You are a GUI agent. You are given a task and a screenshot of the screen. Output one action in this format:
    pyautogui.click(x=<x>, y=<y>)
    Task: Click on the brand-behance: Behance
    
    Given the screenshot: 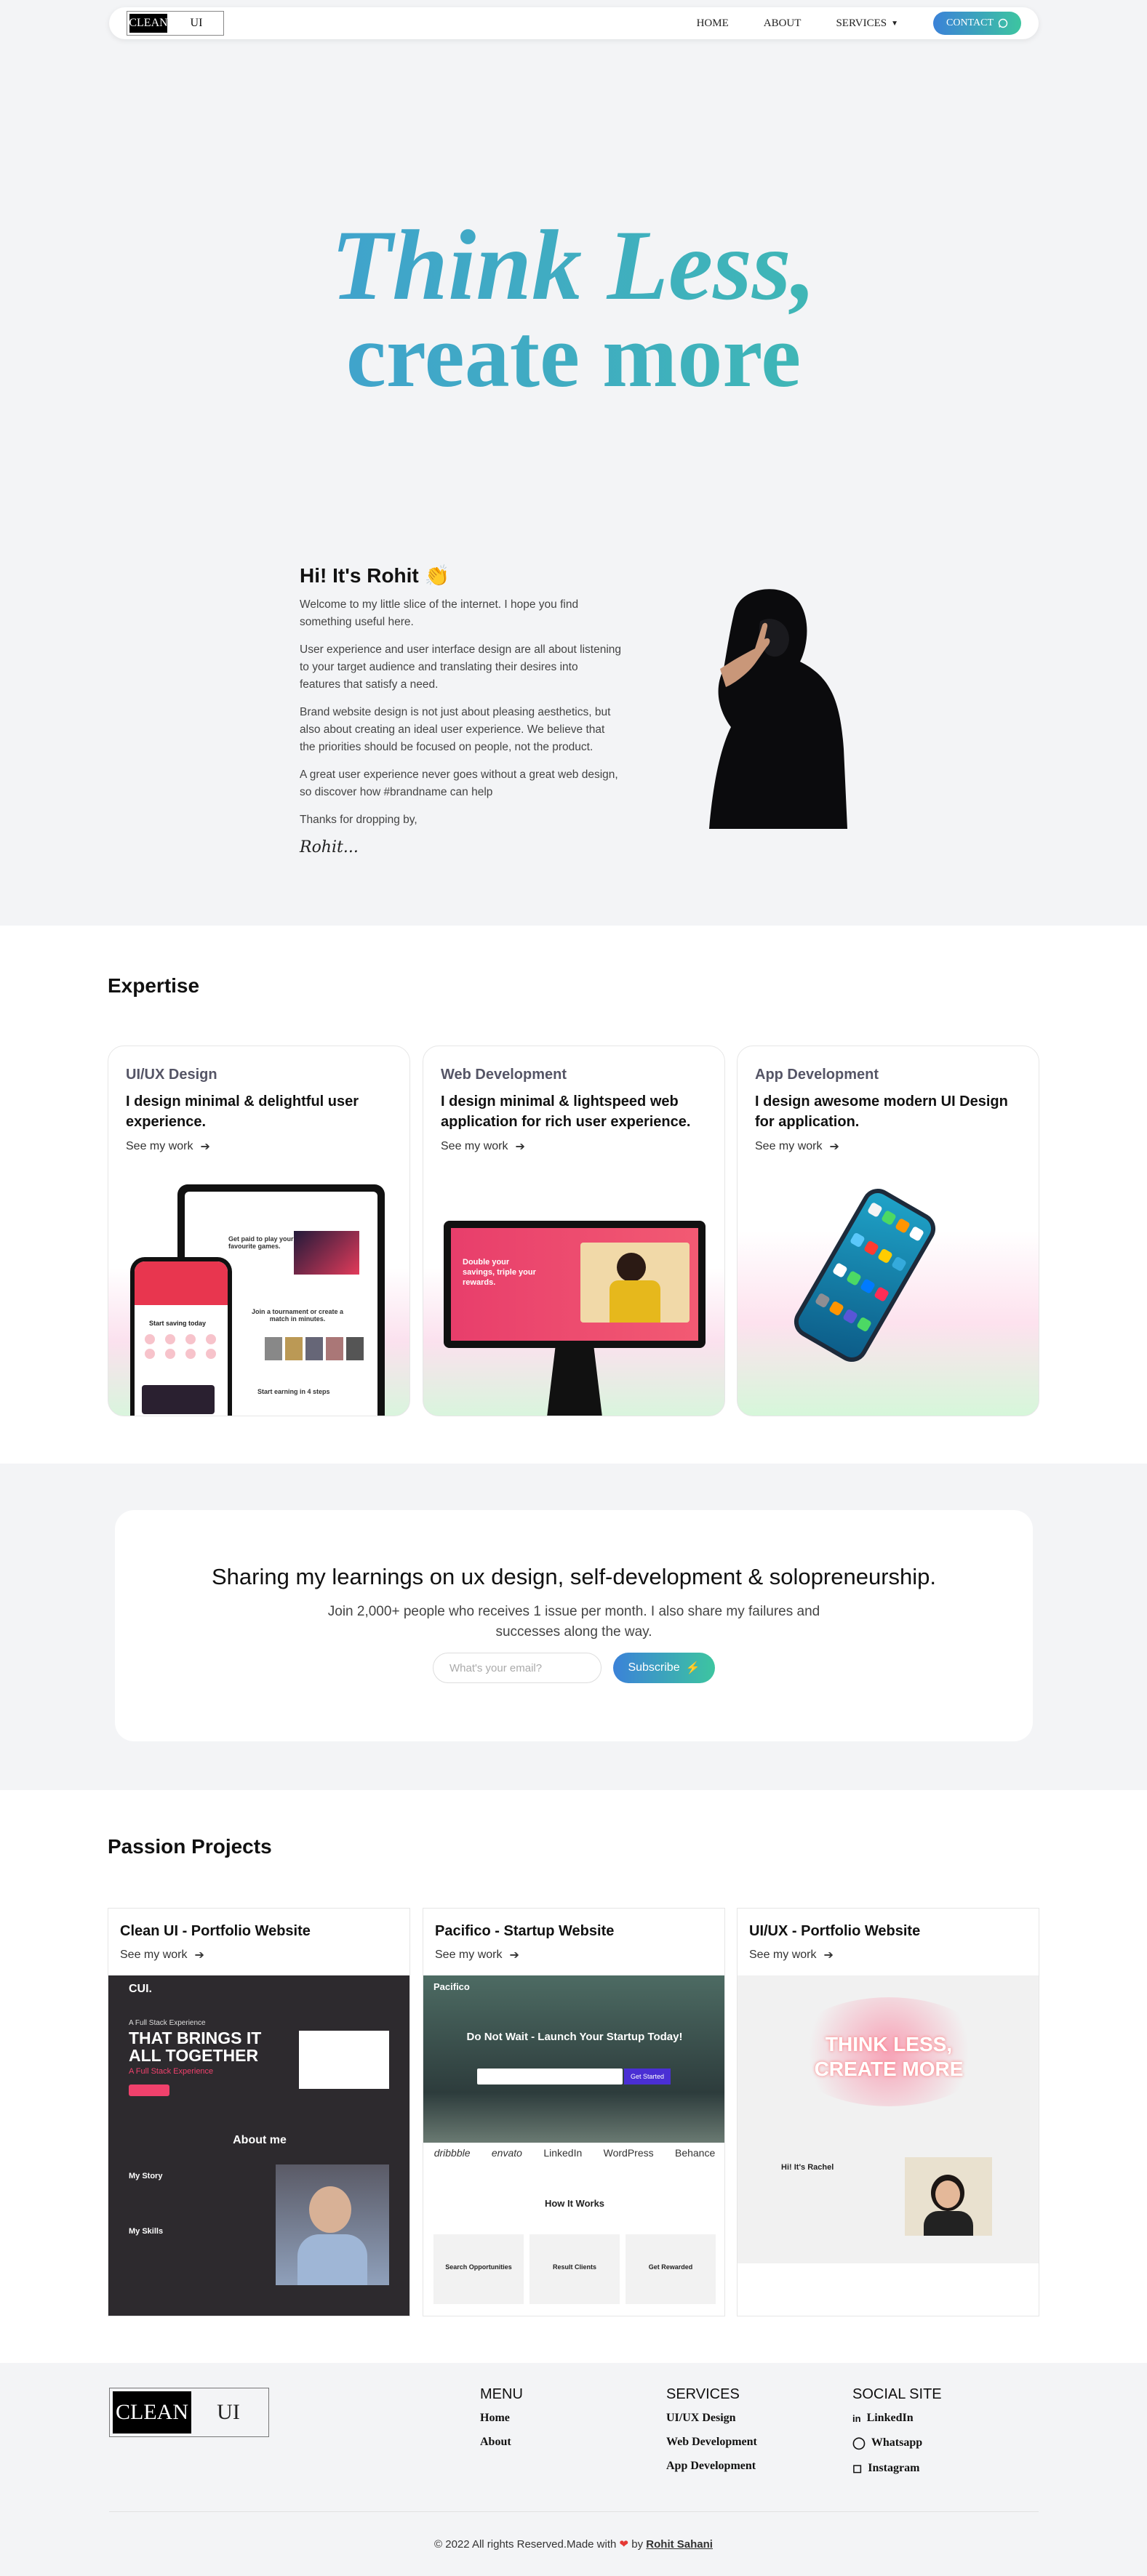 What is the action you would take?
    pyautogui.click(x=695, y=2153)
    